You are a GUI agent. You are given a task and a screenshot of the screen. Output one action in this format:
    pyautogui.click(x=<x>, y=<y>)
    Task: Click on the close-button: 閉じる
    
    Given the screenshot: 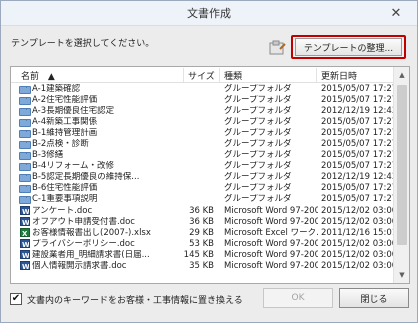 What is the action you would take?
    pyautogui.click(x=374, y=298)
    